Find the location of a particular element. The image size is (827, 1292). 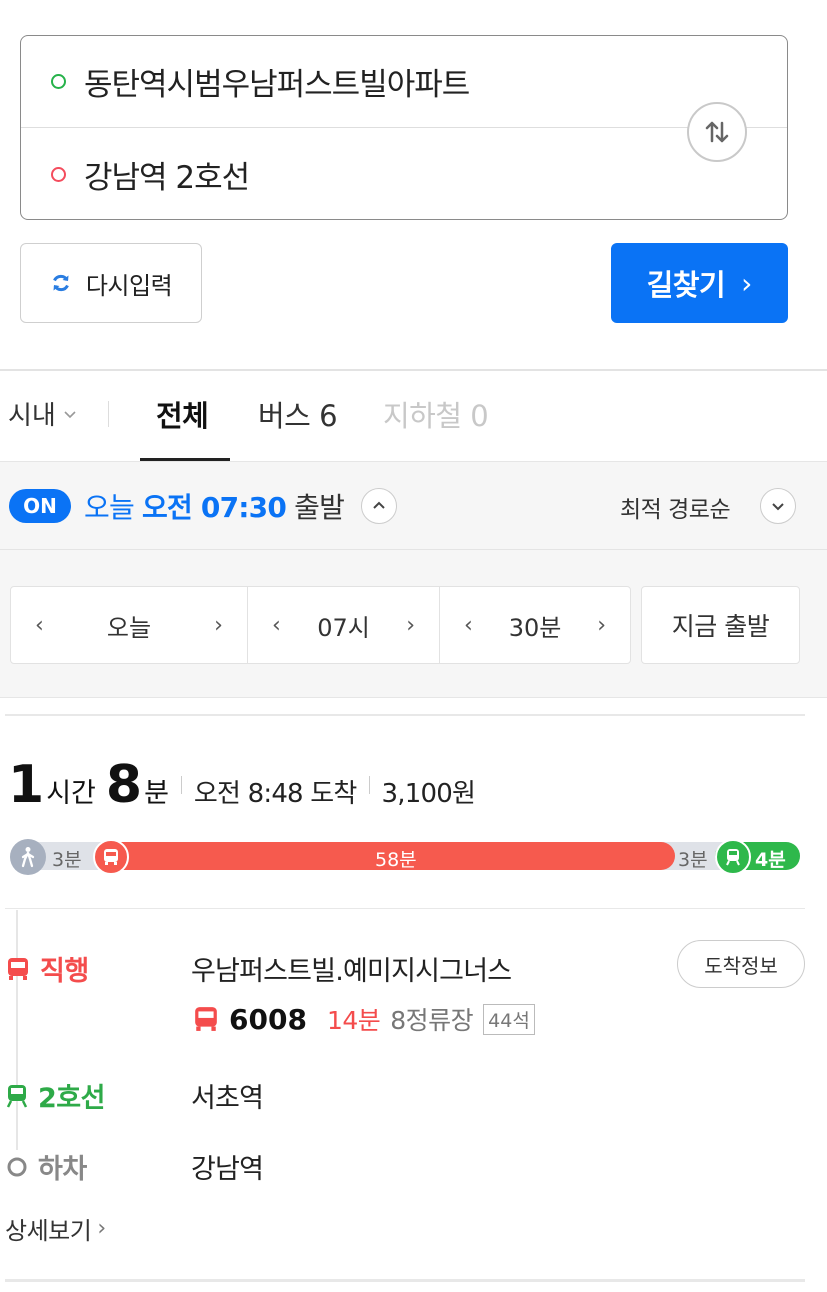

departure-time-header: ON 오늘 오전 07:30 출발 최적 경로순 is located at coordinates (413, 506).